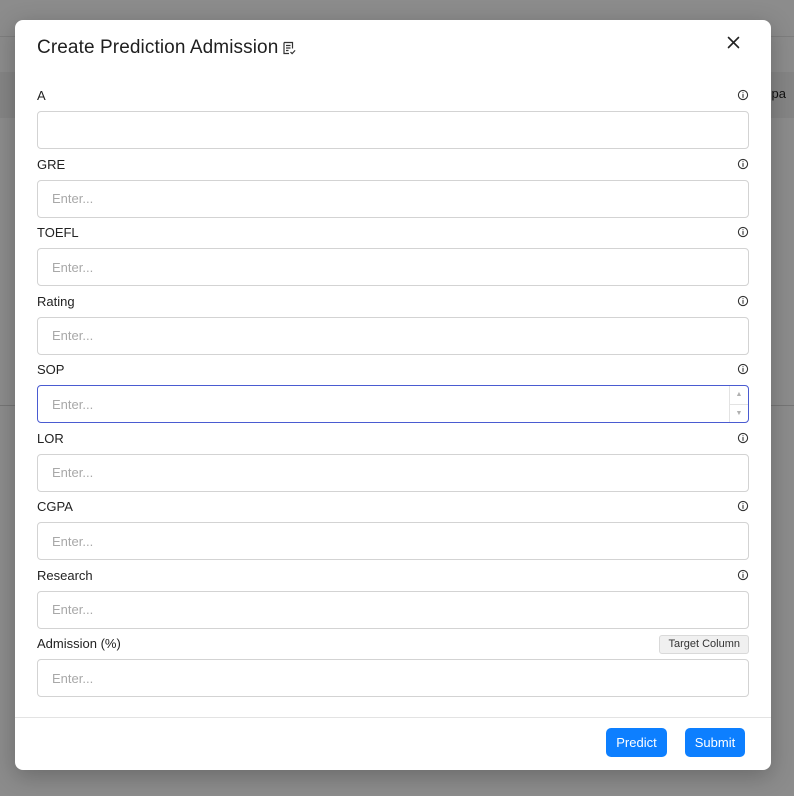  I want to click on number-stepper: ▲ ▼, so click(738, 404).